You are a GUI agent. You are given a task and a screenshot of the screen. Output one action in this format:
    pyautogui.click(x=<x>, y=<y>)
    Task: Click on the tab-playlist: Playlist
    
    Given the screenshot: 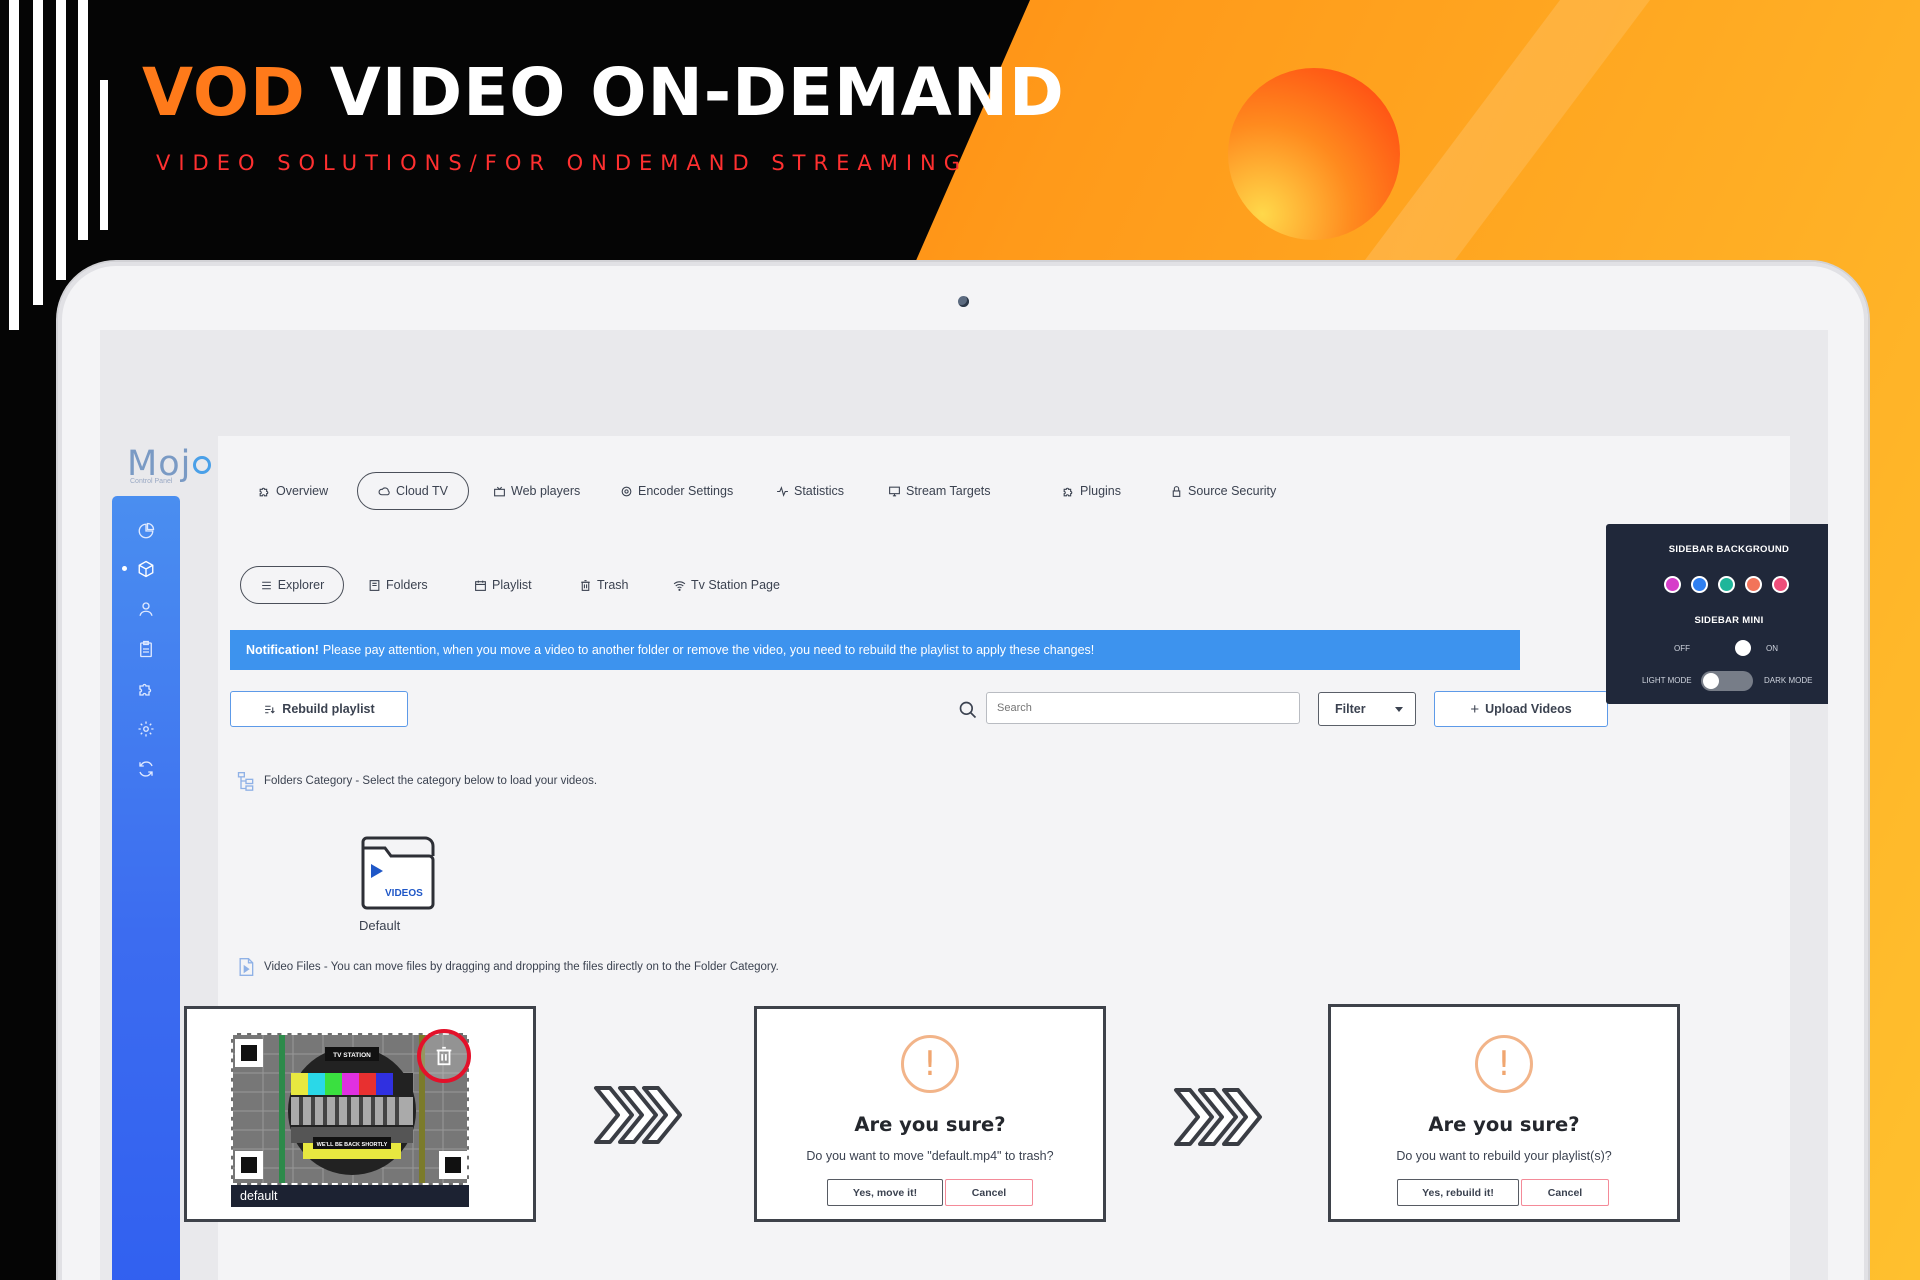 What is the action you would take?
    pyautogui.click(x=503, y=585)
    